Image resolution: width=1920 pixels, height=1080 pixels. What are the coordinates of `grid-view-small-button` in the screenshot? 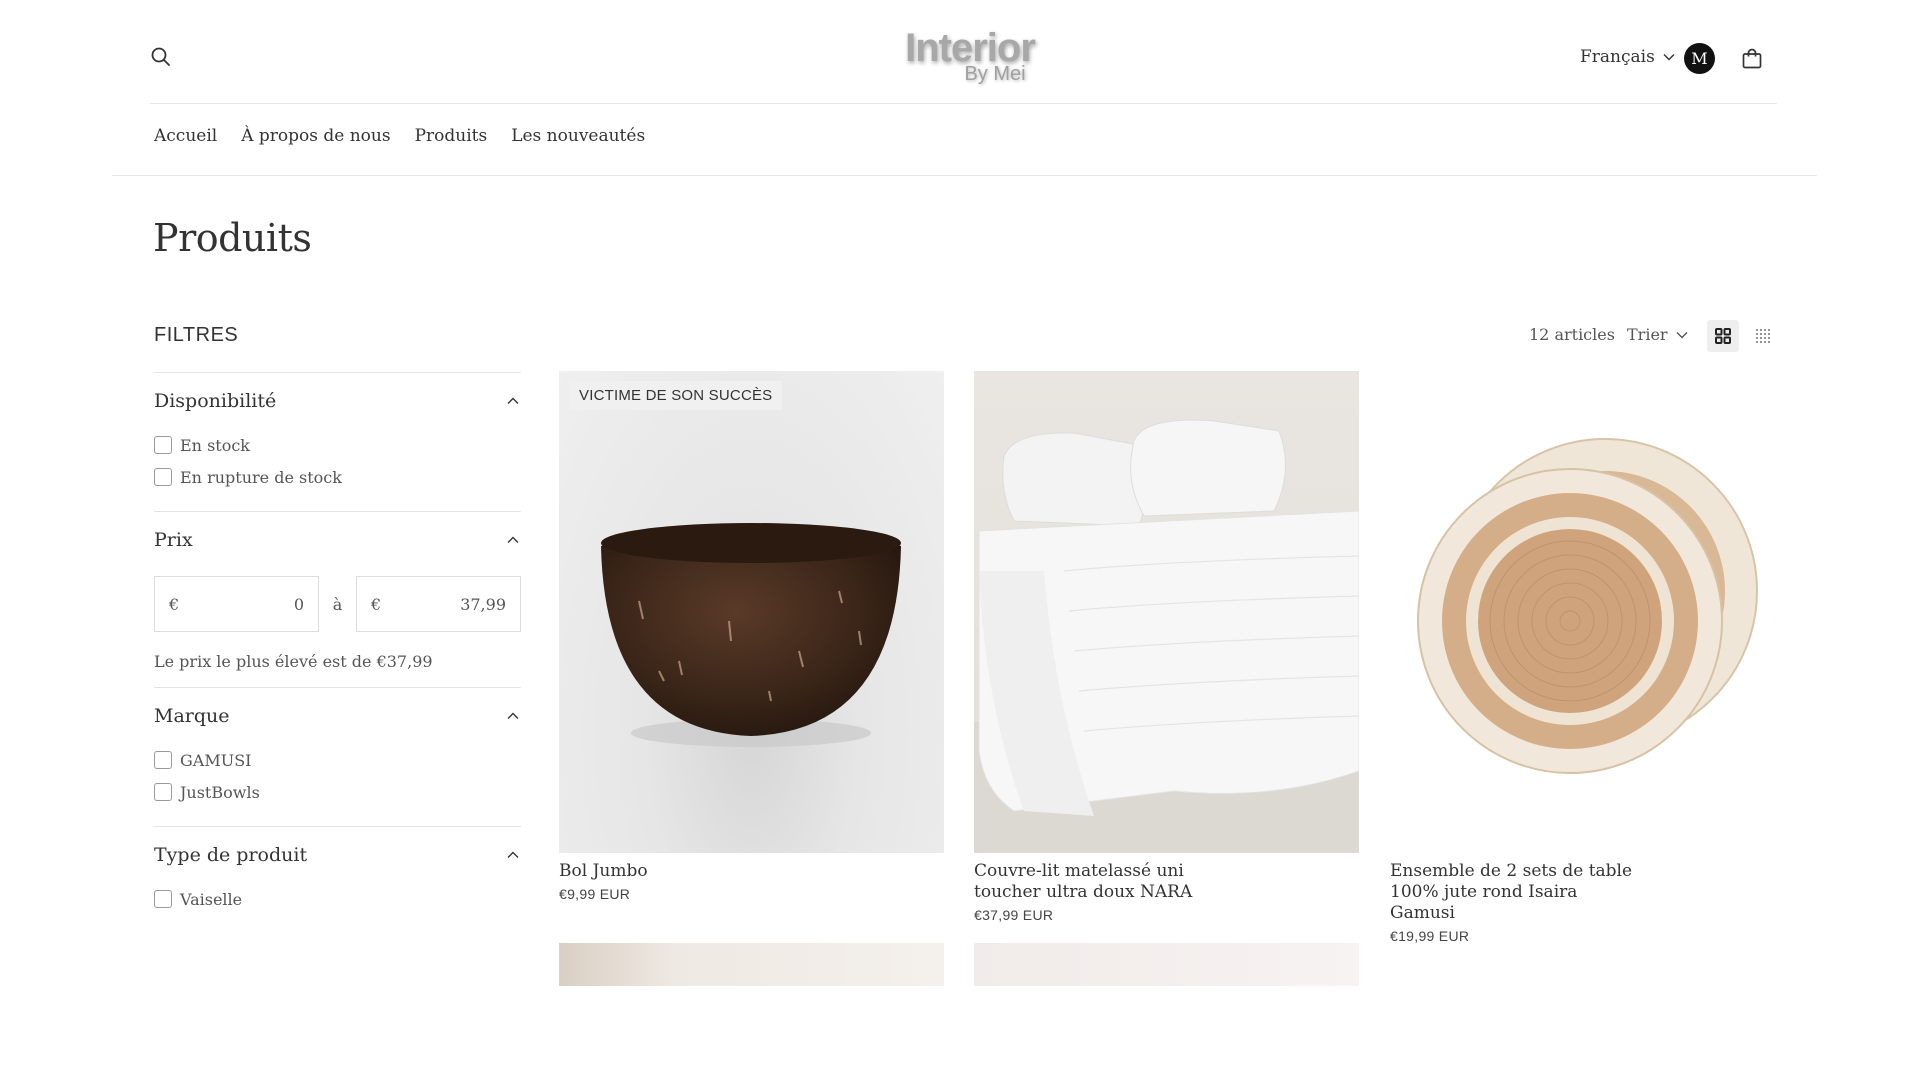 It's located at (1763, 336).